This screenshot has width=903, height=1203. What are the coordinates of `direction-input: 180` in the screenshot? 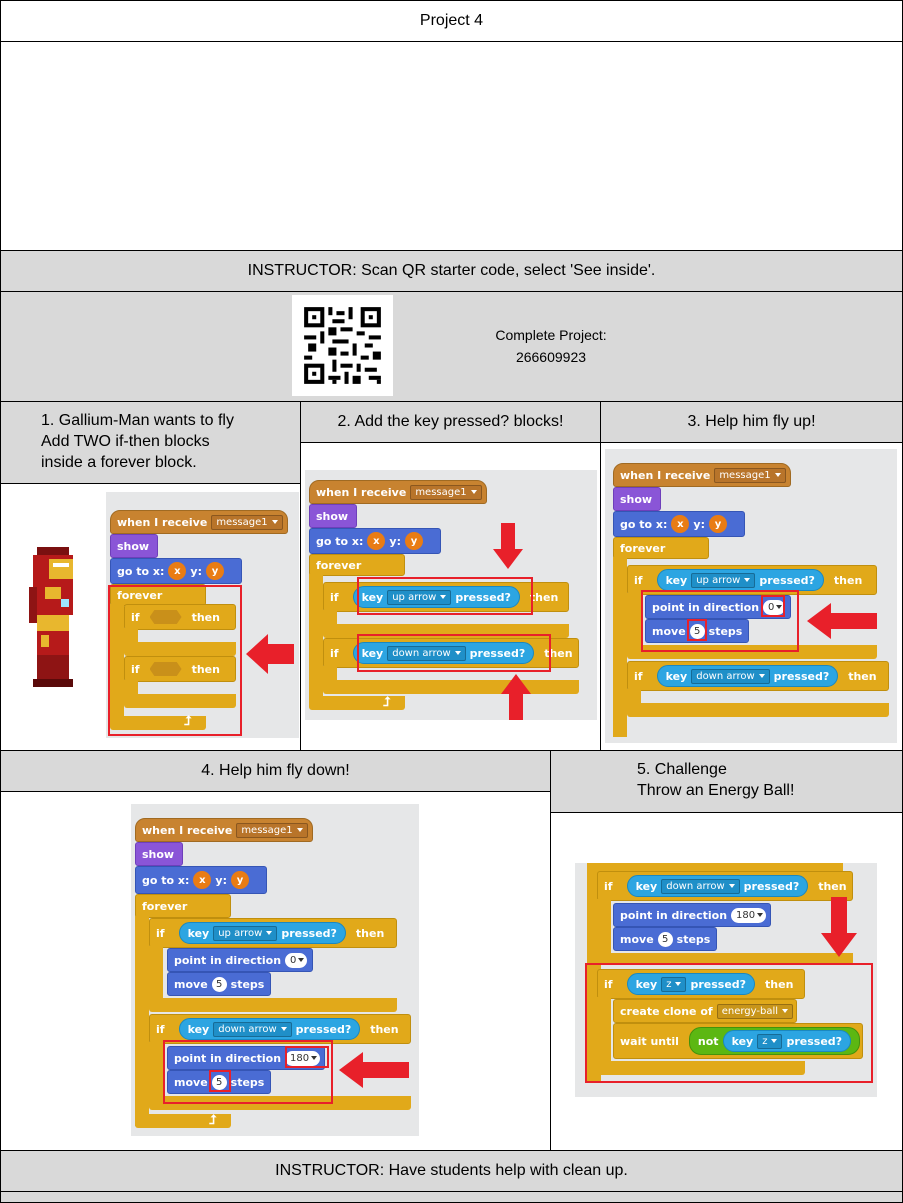 It's located at (749, 915).